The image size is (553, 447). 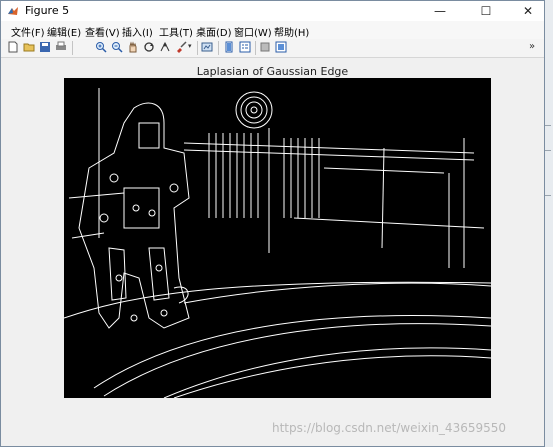 What do you see at coordinates (272, 71) in the screenshot?
I see `plot-title: Laplasian of Gaussian Edge` at bounding box center [272, 71].